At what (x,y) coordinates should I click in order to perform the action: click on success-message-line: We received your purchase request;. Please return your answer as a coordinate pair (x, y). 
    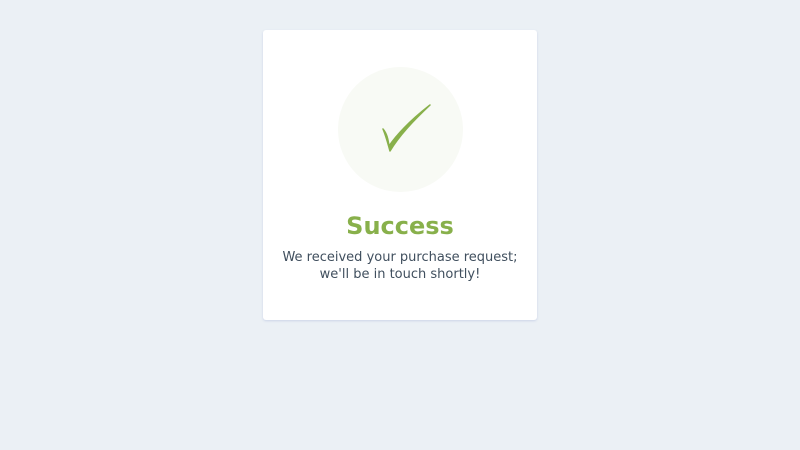
    Looking at the image, I should click on (400, 257).